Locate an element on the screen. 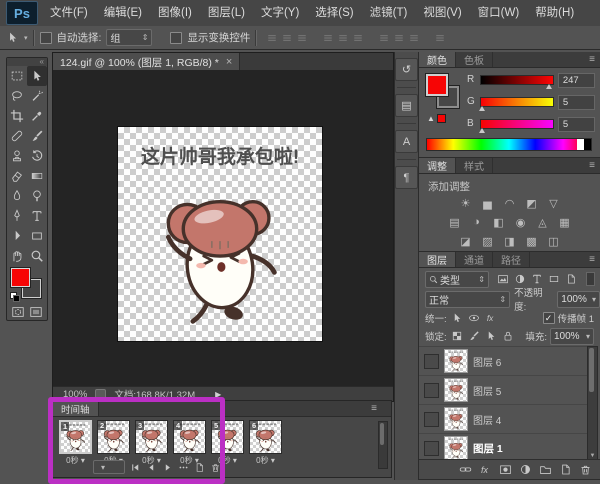  black-white-icon: ◧ is located at coordinates (499, 222).